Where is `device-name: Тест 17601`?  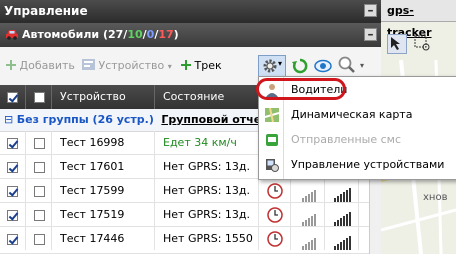 device-name: Тест 17601 is located at coordinates (103, 166).